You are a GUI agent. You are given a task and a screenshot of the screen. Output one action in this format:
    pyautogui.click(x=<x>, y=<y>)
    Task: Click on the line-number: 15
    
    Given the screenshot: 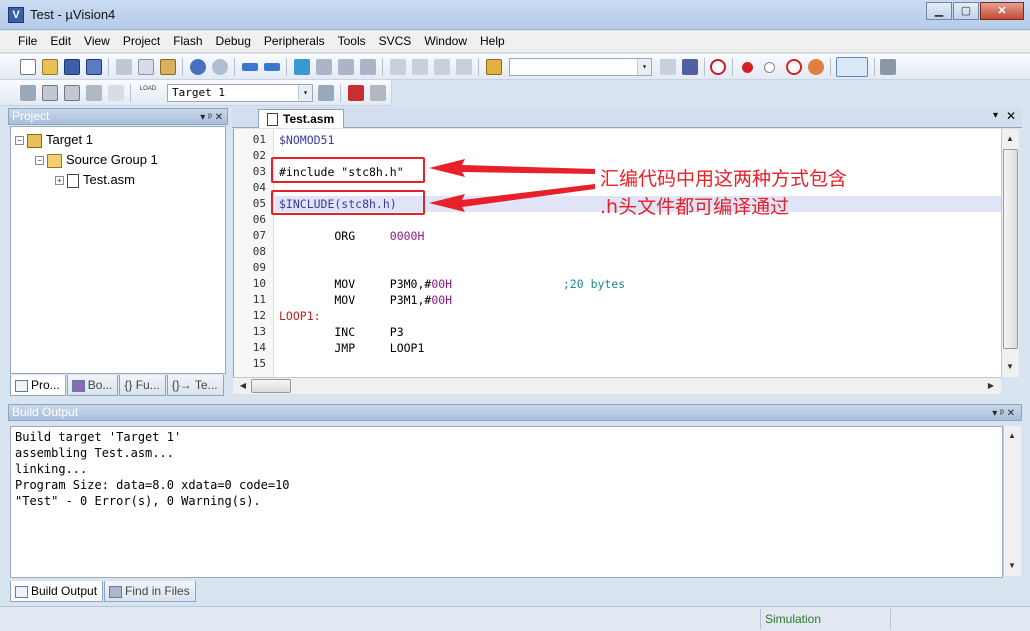 What is the action you would take?
    pyautogui.click(x=259, y=363)
    